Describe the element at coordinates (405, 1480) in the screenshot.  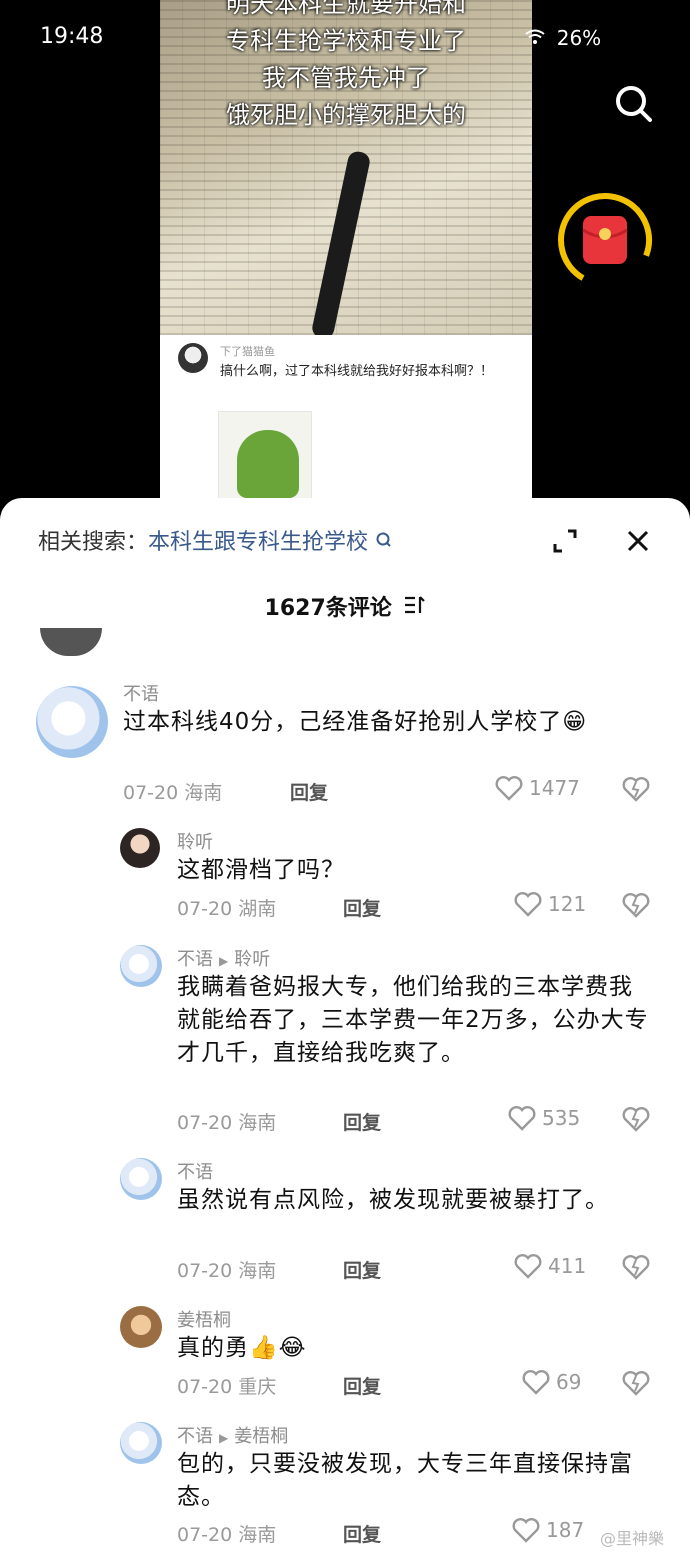
I see `comment-text: 包的，只要没被发现，大专三年直接保持富态。` at that location.